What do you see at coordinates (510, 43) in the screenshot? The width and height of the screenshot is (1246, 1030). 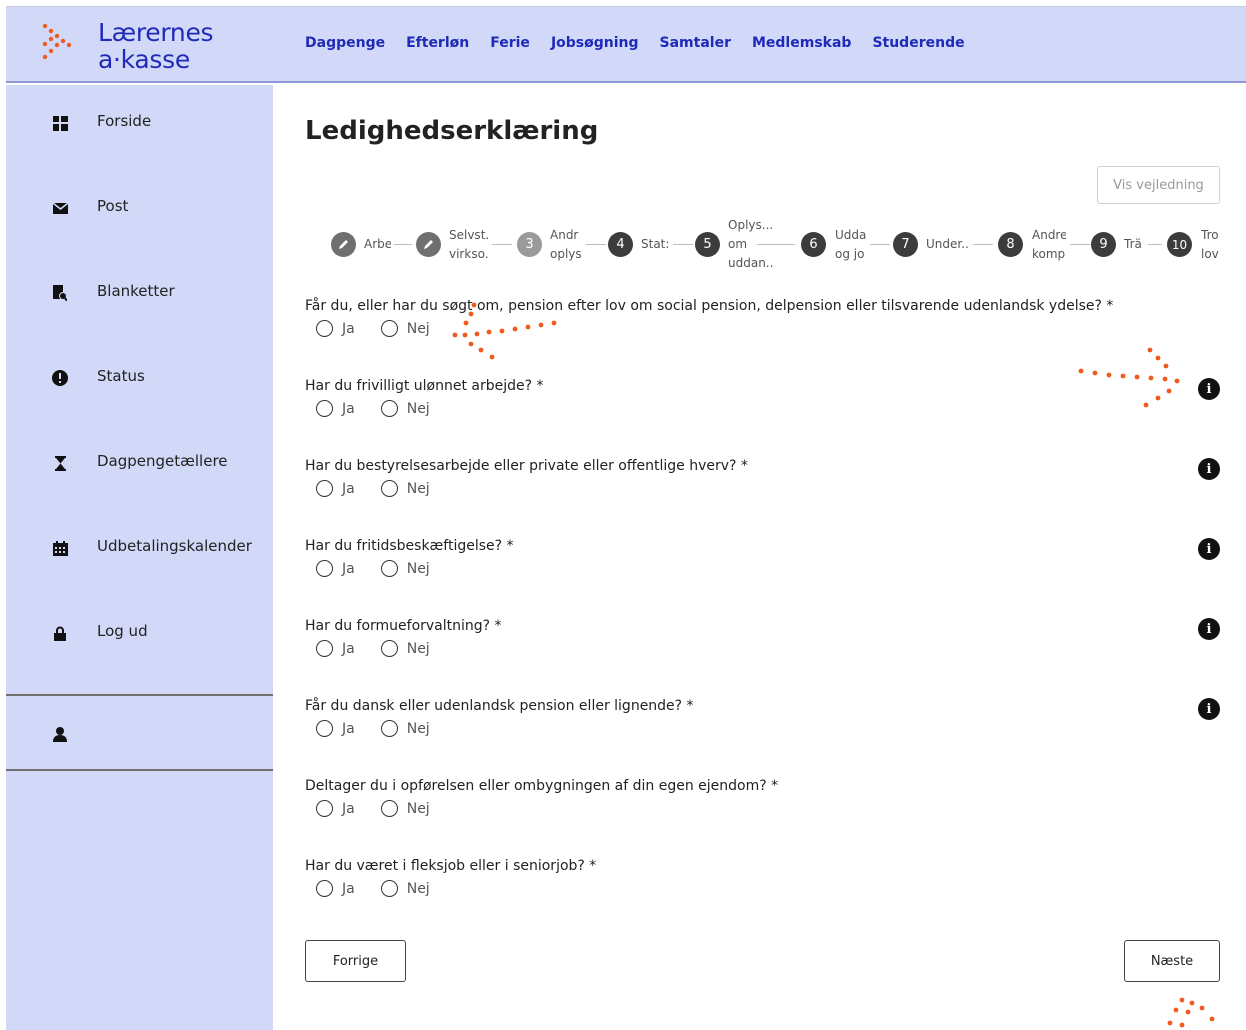 I see `nav-ferie: Ferie` at bounding box center [510, 43].